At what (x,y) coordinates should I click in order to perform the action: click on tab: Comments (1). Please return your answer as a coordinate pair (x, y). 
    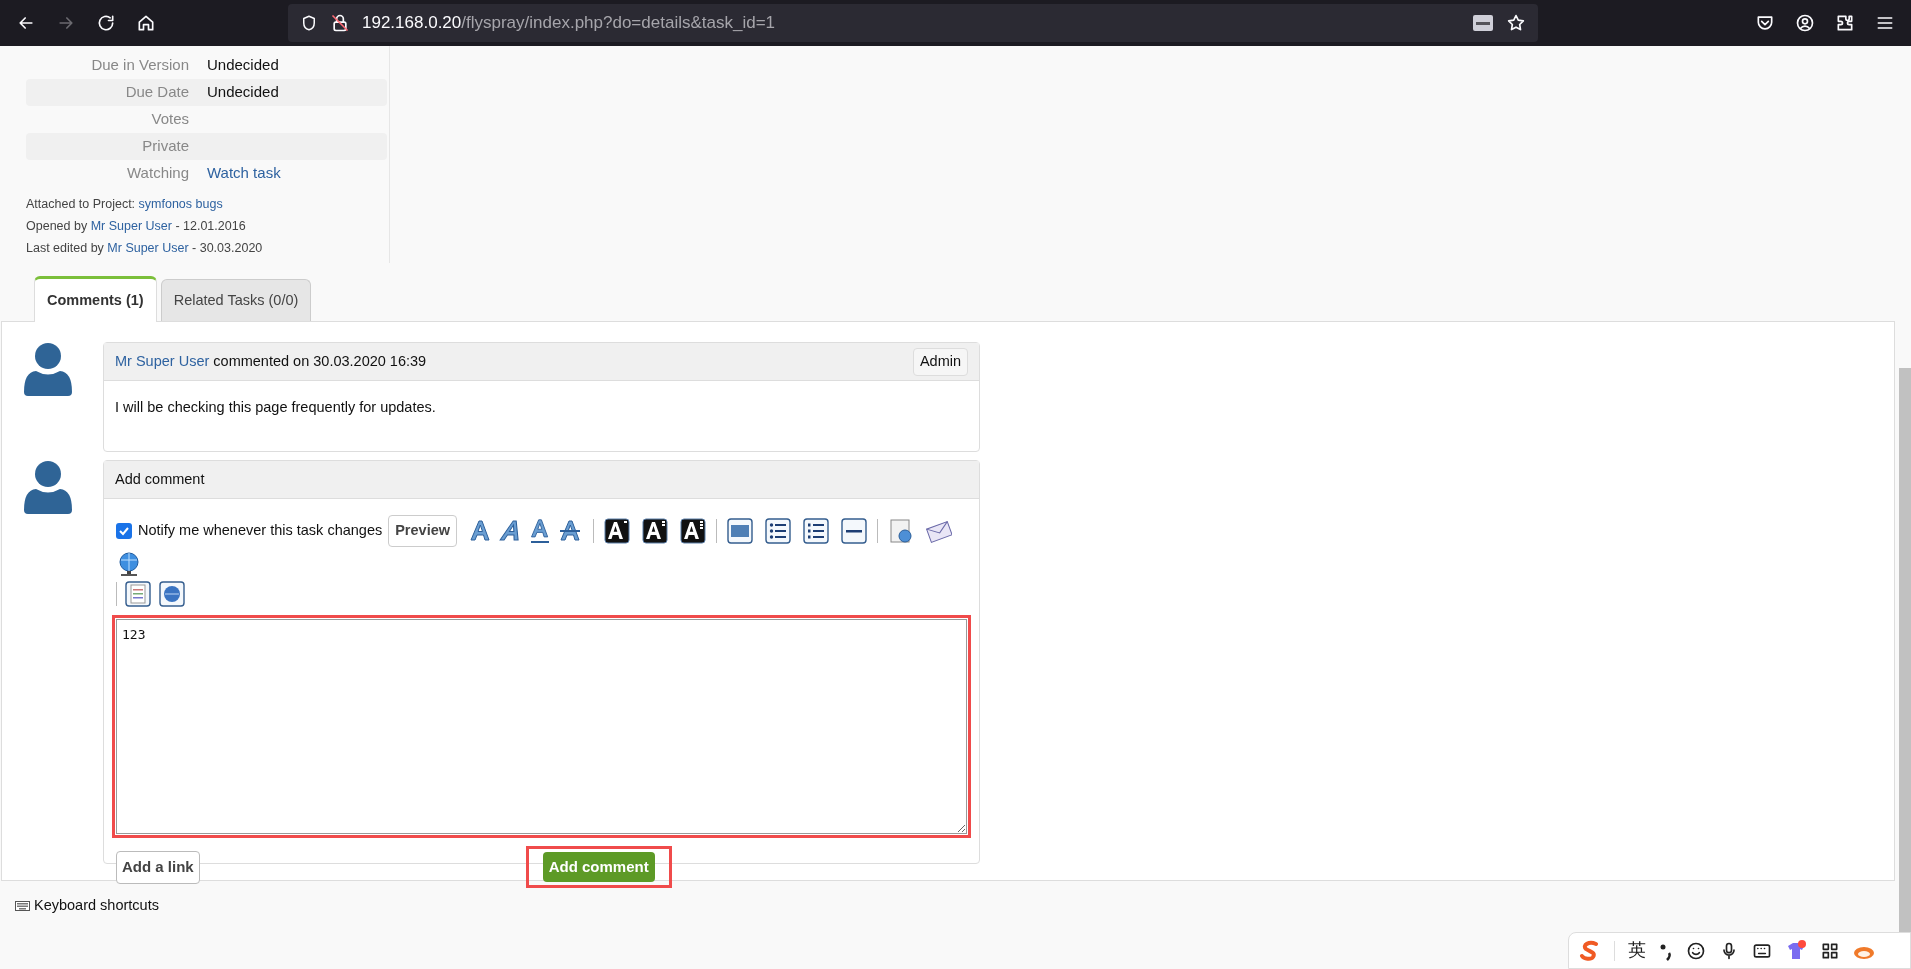
    Looking at the image, I should click on (95, 299).